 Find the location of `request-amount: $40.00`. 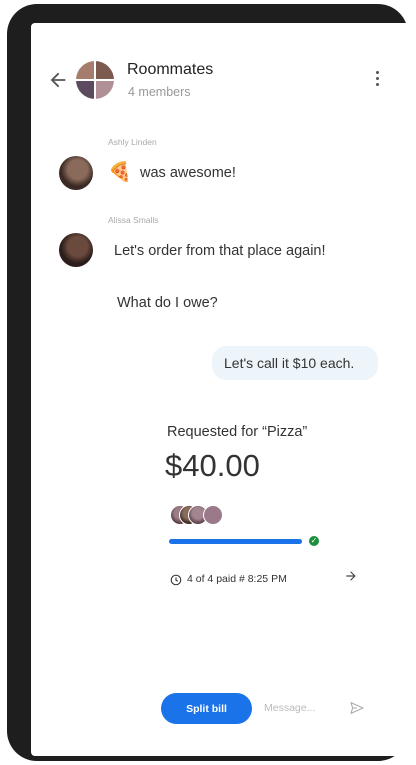

request-amount: $40.00 is located at coordinates (212, 465).